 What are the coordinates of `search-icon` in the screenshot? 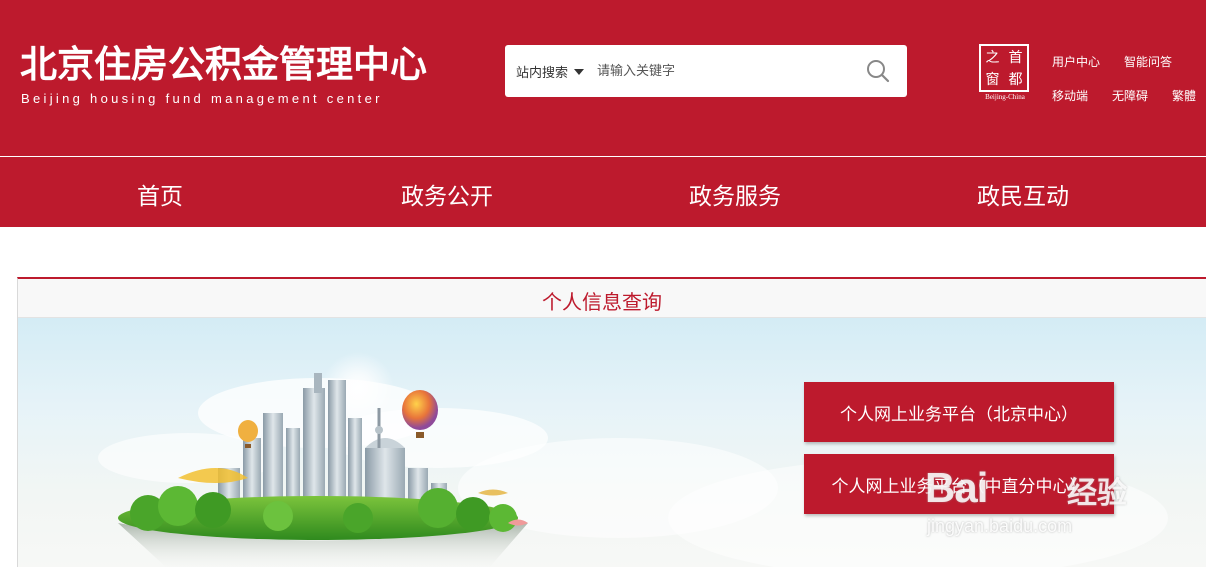 It's located at (878, 71).